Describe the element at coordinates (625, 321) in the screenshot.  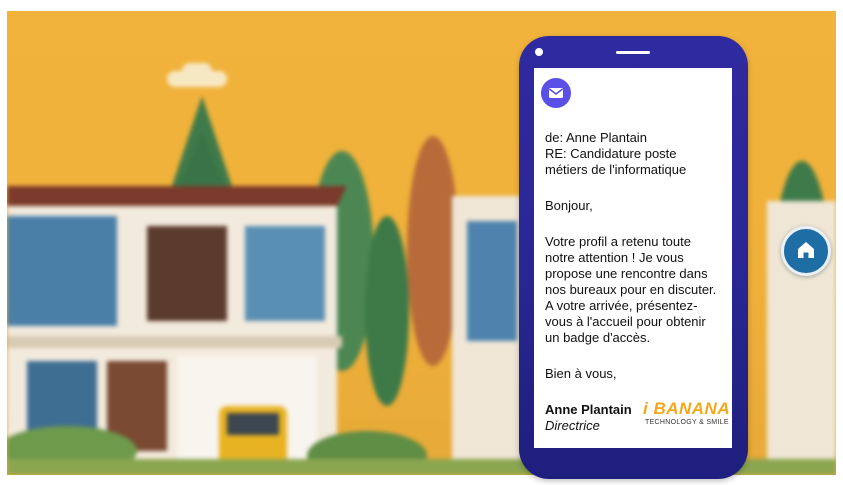
I see `email-body-line: vous à l'accueil pour obtenir` at that location.